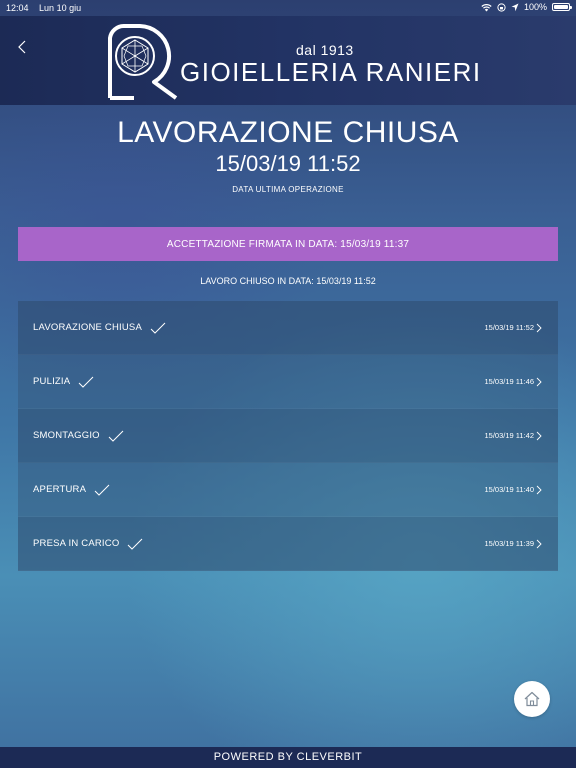 The height and width of the screenshot is (768, 576). I want to click on footer-text: POWERED BY CLEVERBIT, so click(288, 757).